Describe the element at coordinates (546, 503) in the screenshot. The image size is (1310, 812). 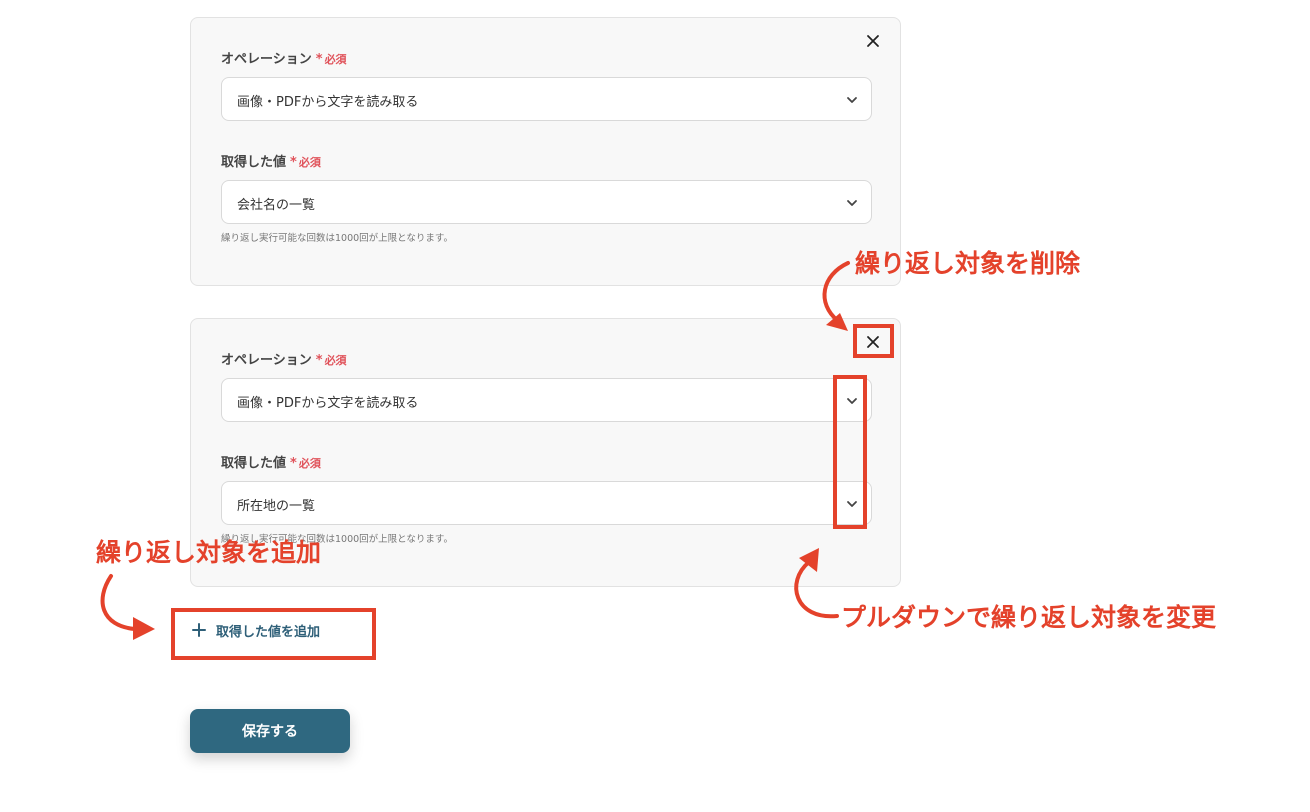
I see `value-select: 所在地の一覧` at that location.